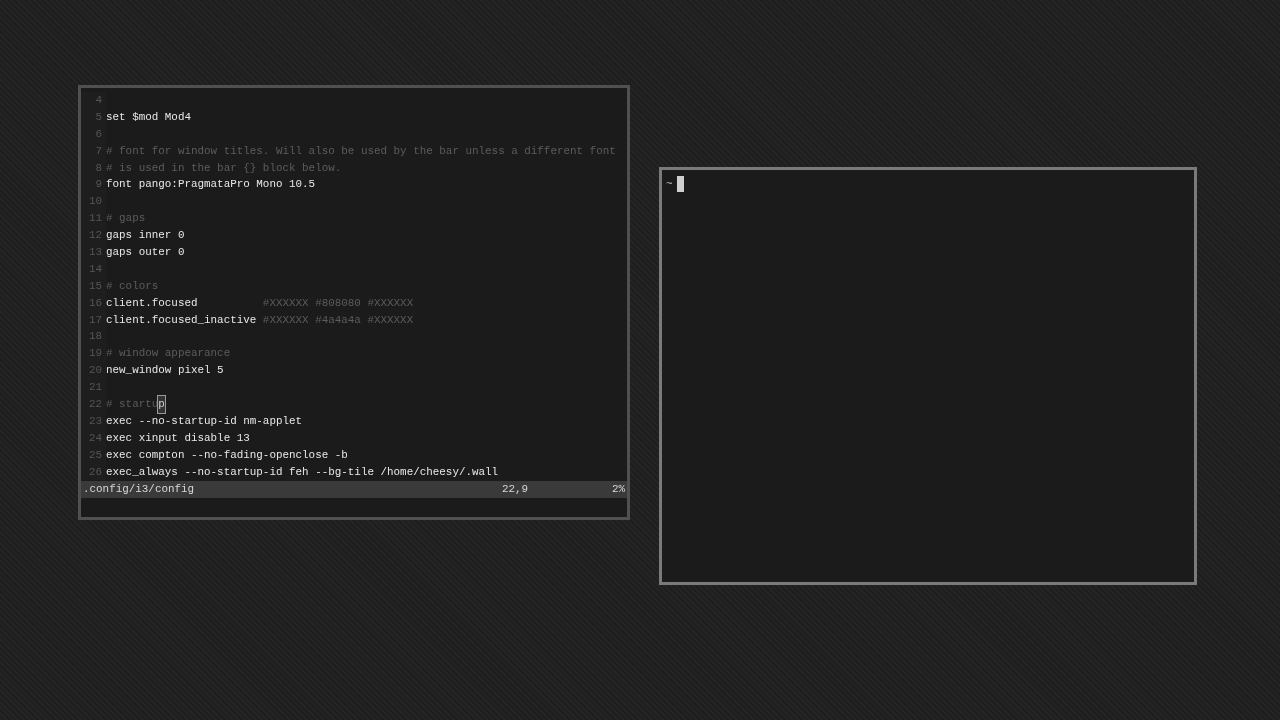 This screenshot has height=720, width=1280. What do you see at coordinates (139, 490) in the screenshot?
I see `file-path: .config/i3/config` at bounding box center [139, 490].